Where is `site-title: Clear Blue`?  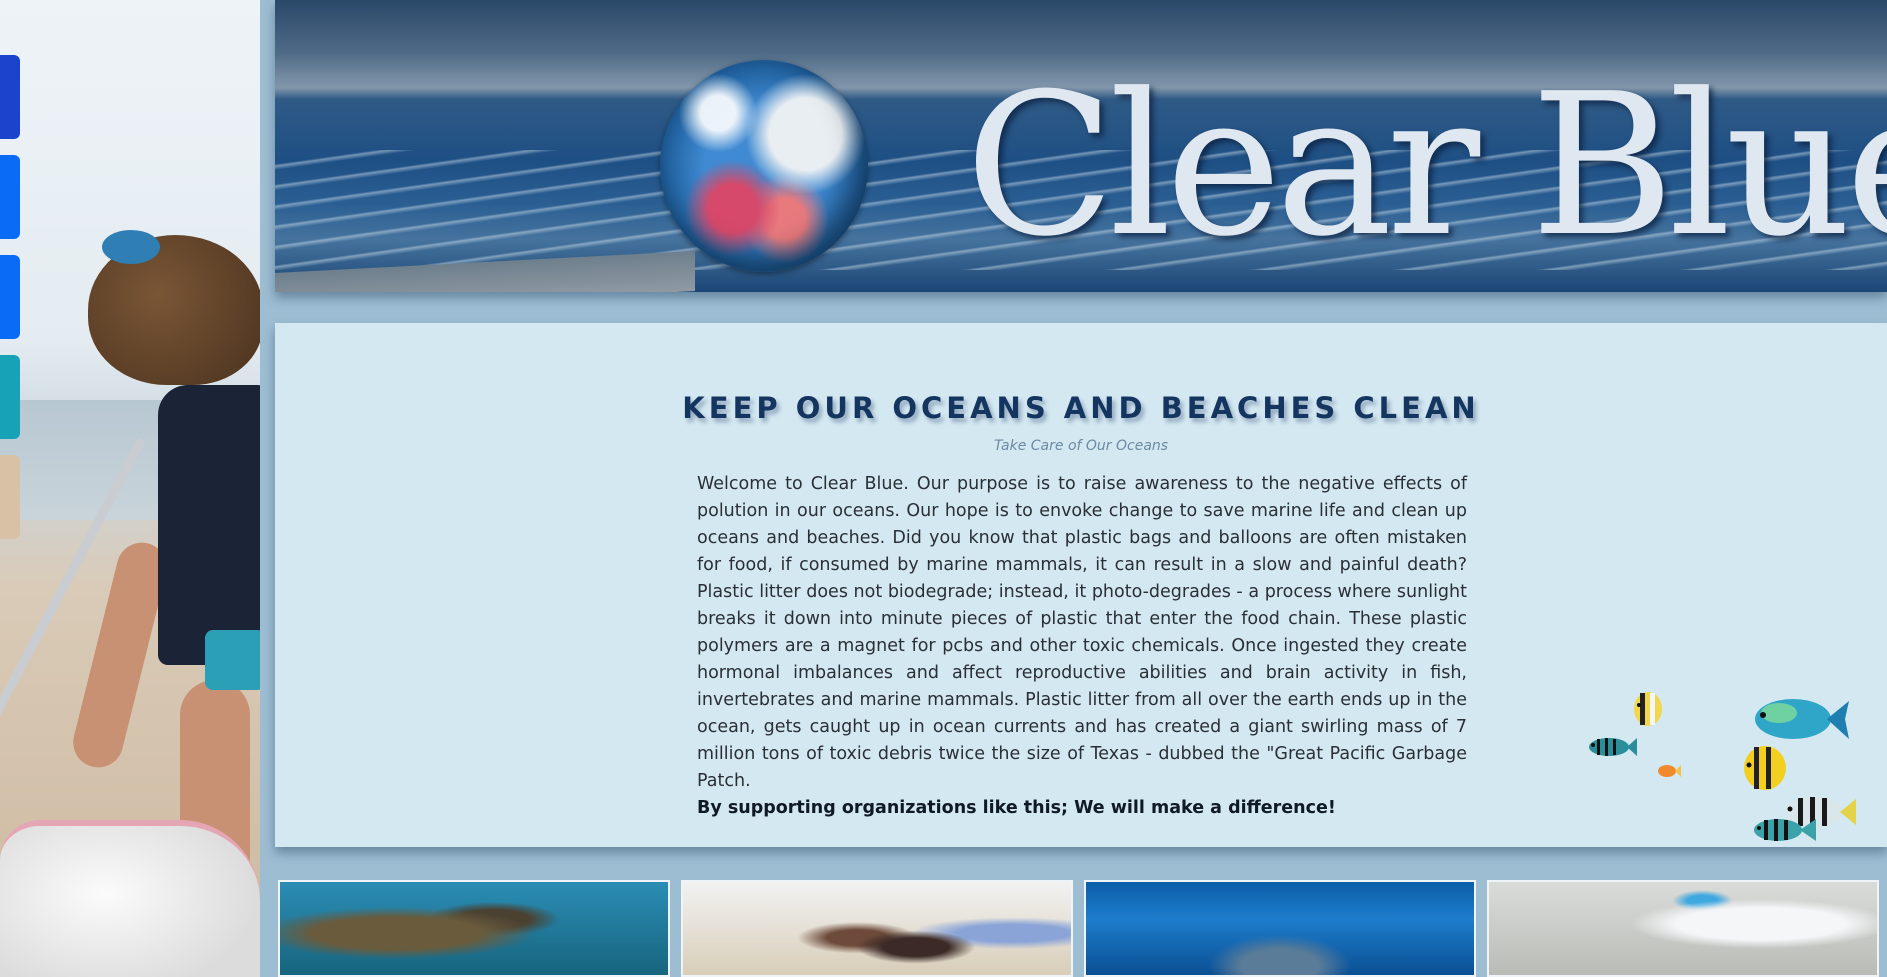
site-title: Clear Blue is located at coordinates (1426, 166).